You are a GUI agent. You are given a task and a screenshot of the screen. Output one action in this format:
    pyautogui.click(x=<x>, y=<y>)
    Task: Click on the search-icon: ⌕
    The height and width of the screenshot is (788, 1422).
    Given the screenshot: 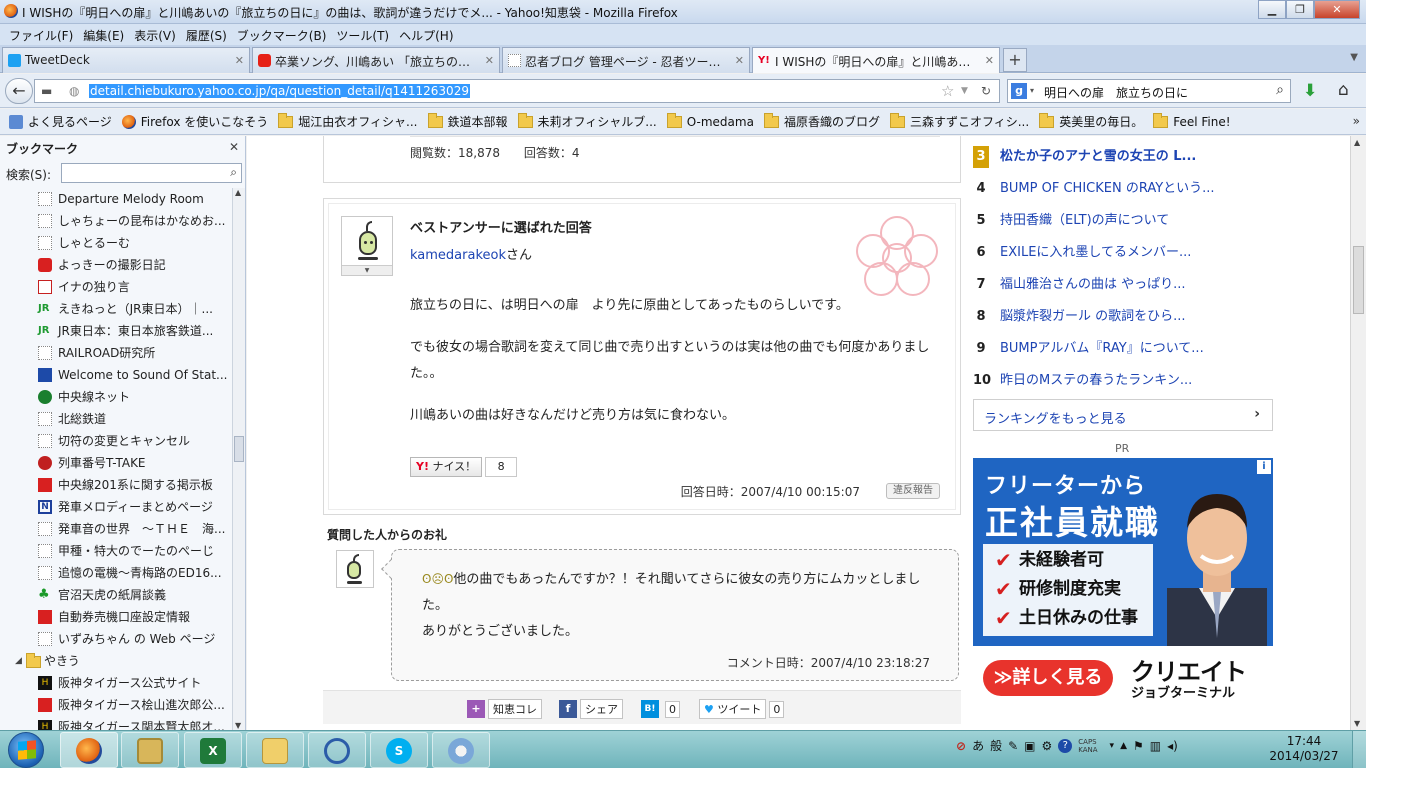 What is the action you would take?
    pyautogui.click(x=233, y=172)
    